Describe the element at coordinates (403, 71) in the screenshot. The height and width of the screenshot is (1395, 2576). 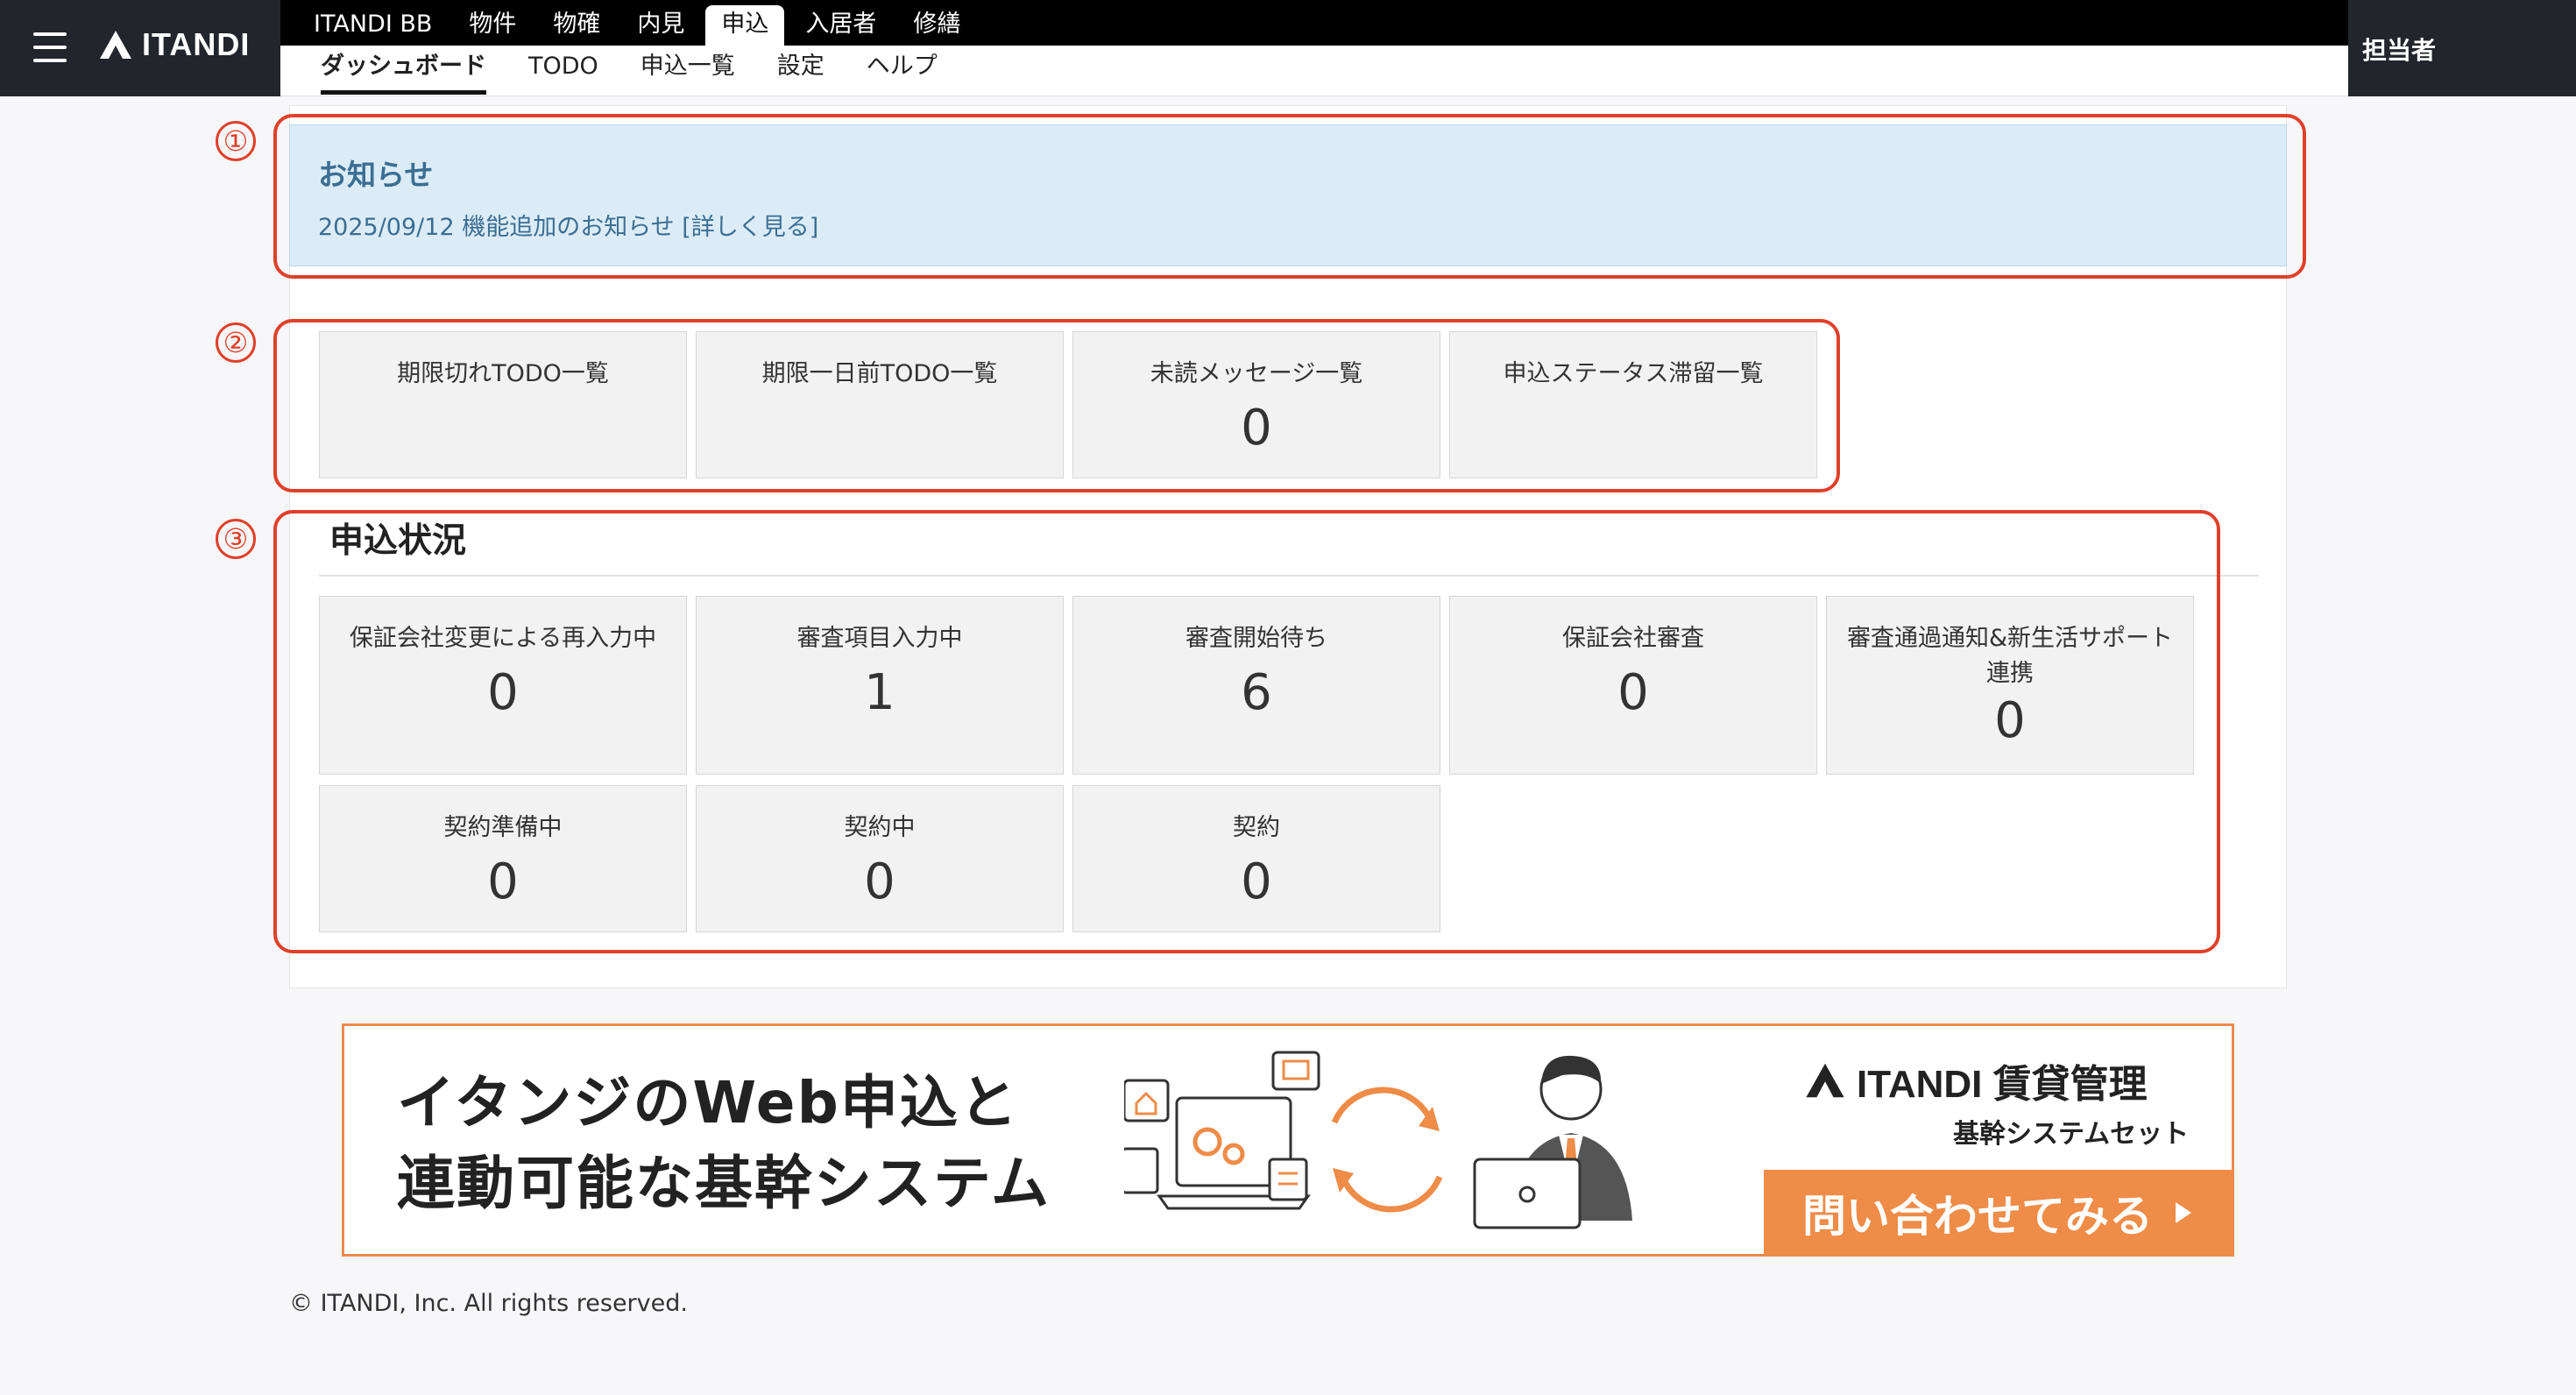
I see `subtab-dashboard: ダッシュボード` at that location.